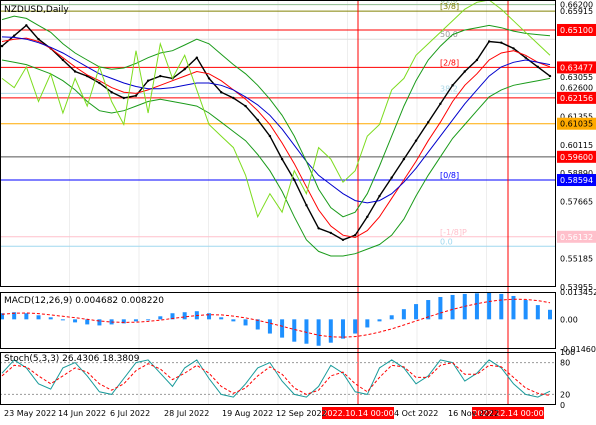  Describe the element at coordinates (247, 413) in the screenshot. I see `x-tick-label: 19 Aug 2022` at that location.